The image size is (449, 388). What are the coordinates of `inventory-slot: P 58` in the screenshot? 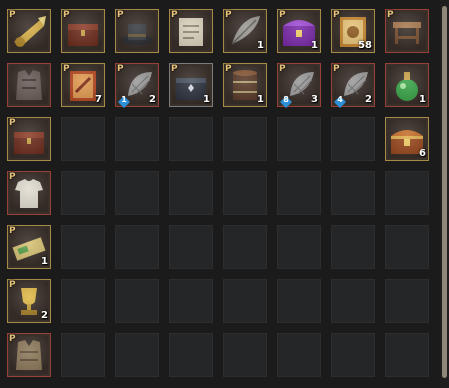 It's located at (353, 31).